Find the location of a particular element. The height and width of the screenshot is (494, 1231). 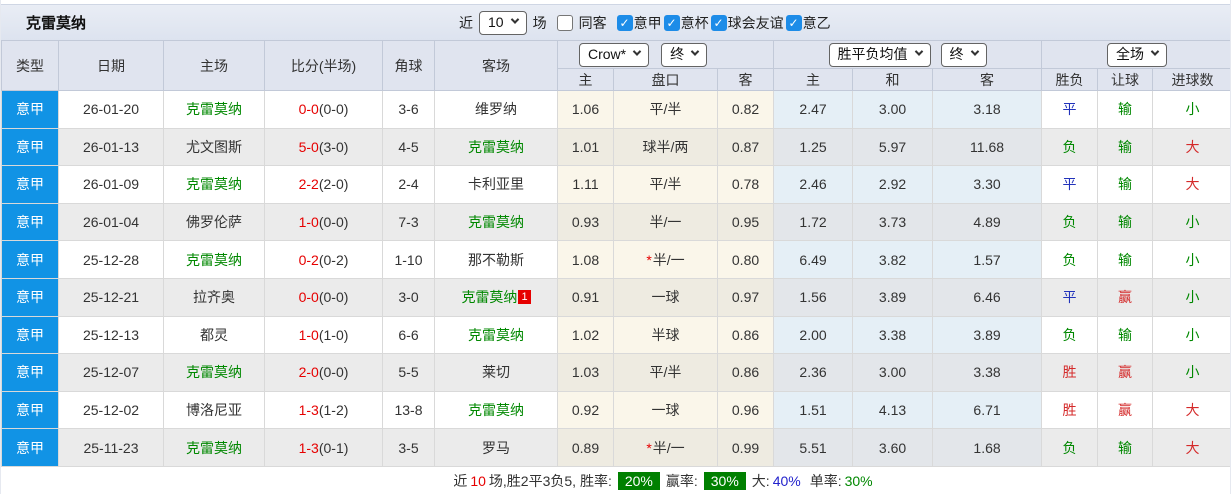

avg-source-select: 胜平负均值 is located at coordinates (879, 54).